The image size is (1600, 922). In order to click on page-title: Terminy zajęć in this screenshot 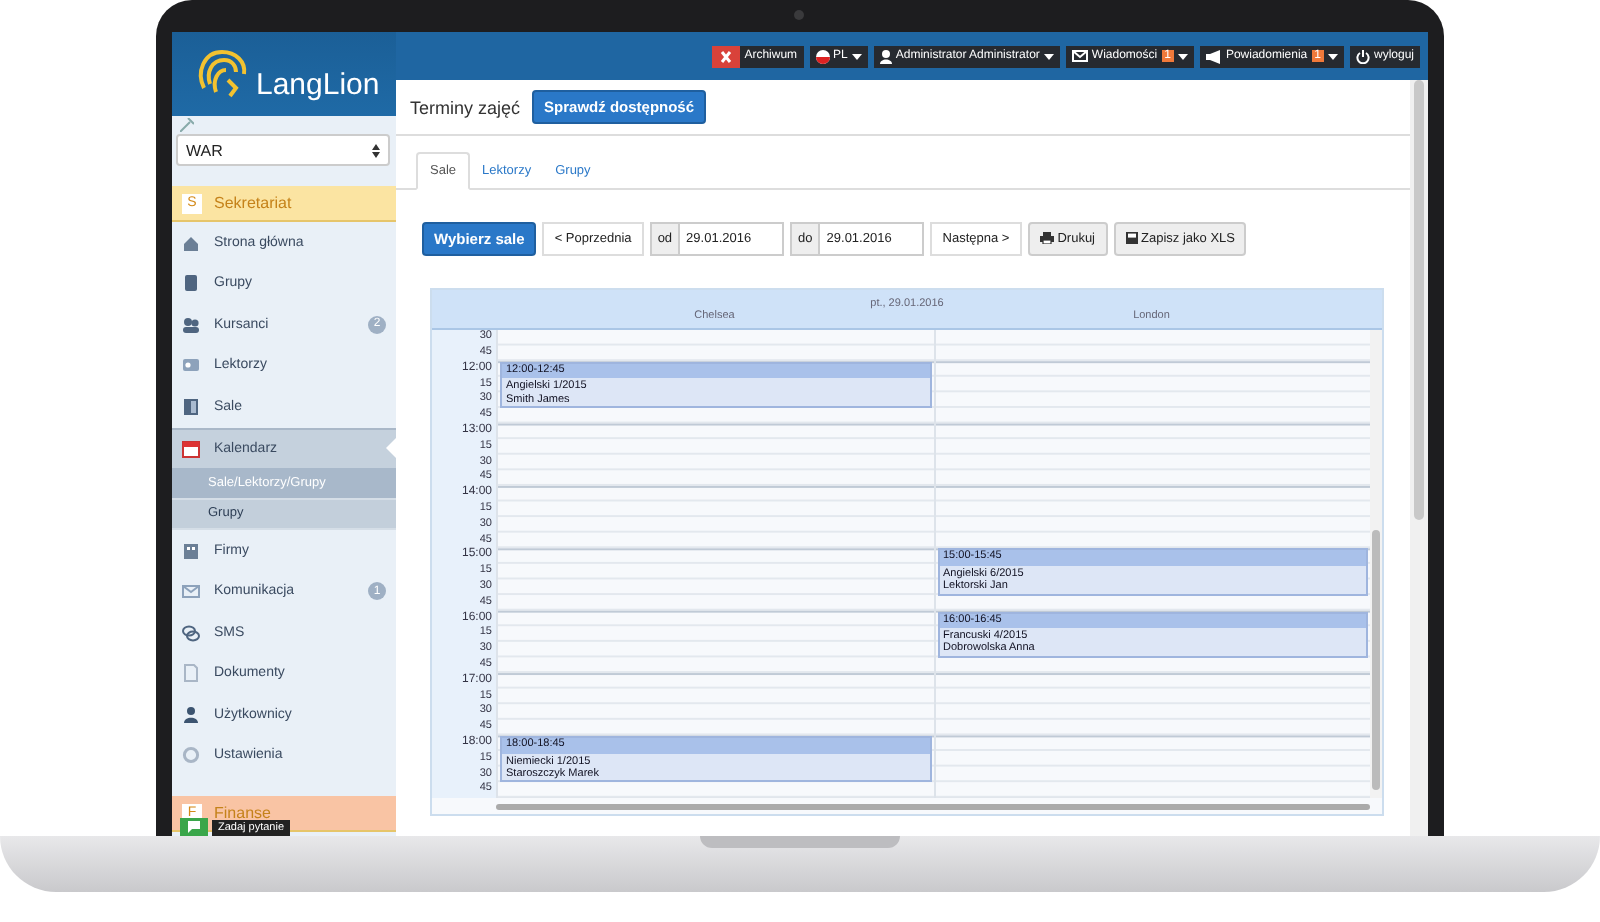, I will do `click(465, 107)`.